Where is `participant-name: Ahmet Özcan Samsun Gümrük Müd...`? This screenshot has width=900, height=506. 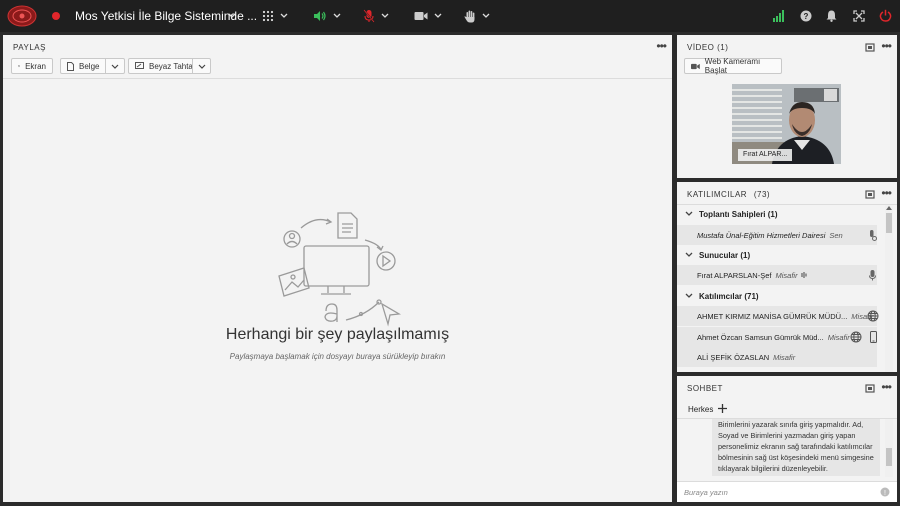
participant-name: Ahmet Özcan Samsun Gümrük Müd... is located at coordinates (760, 337).